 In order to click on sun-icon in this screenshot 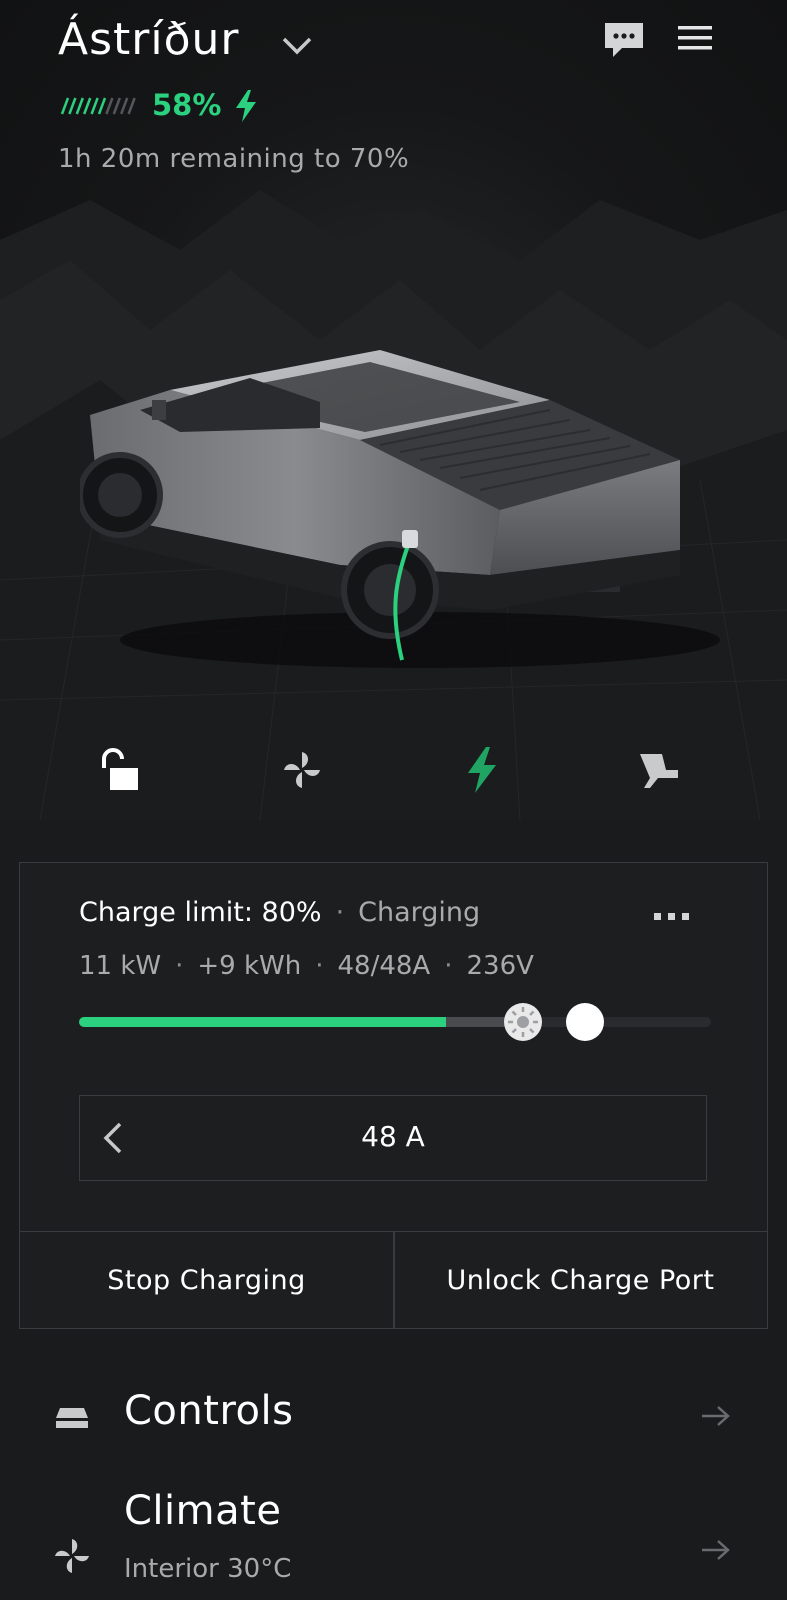, I will do `click(523, 1022)`.